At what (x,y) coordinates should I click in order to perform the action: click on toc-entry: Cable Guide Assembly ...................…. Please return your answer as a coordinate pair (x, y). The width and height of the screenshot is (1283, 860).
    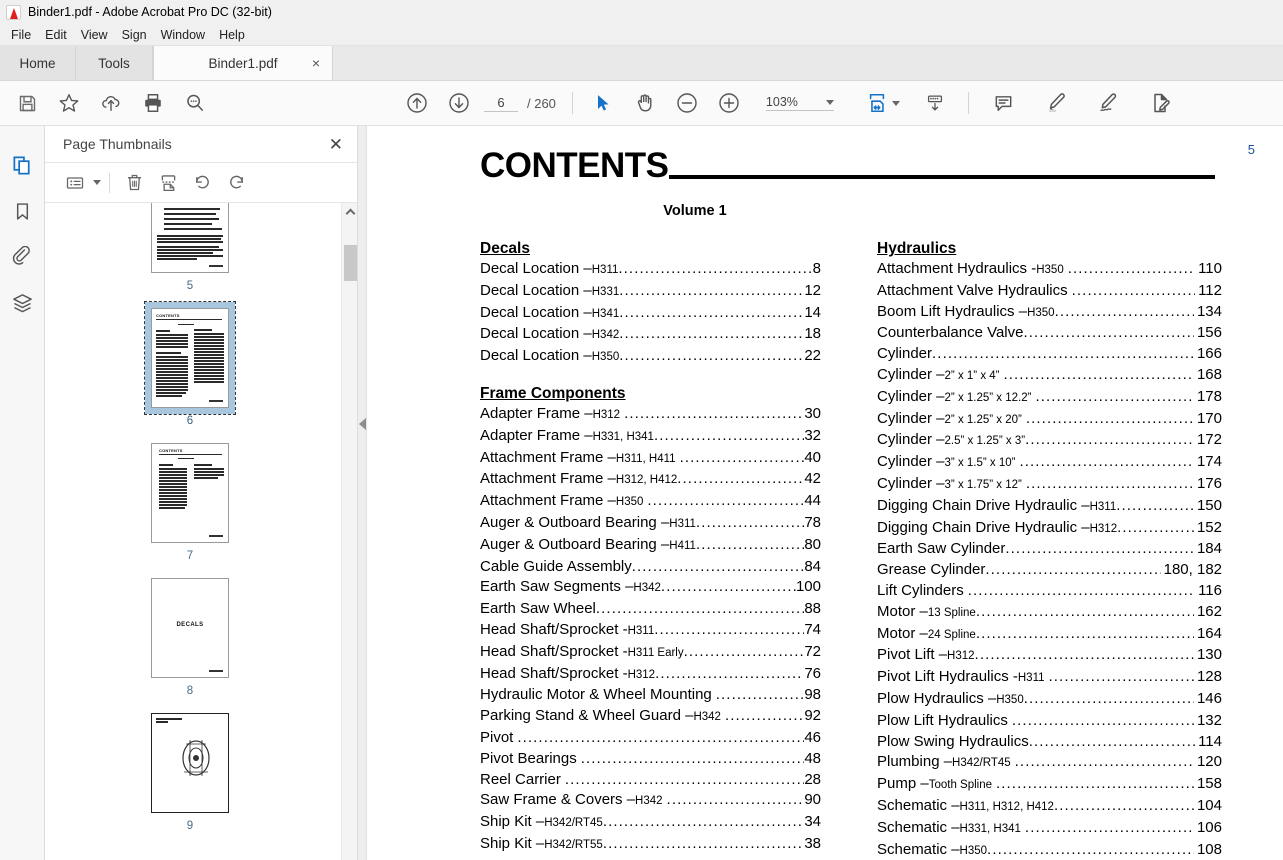
    Looking at the image, I should click on (650, 567).